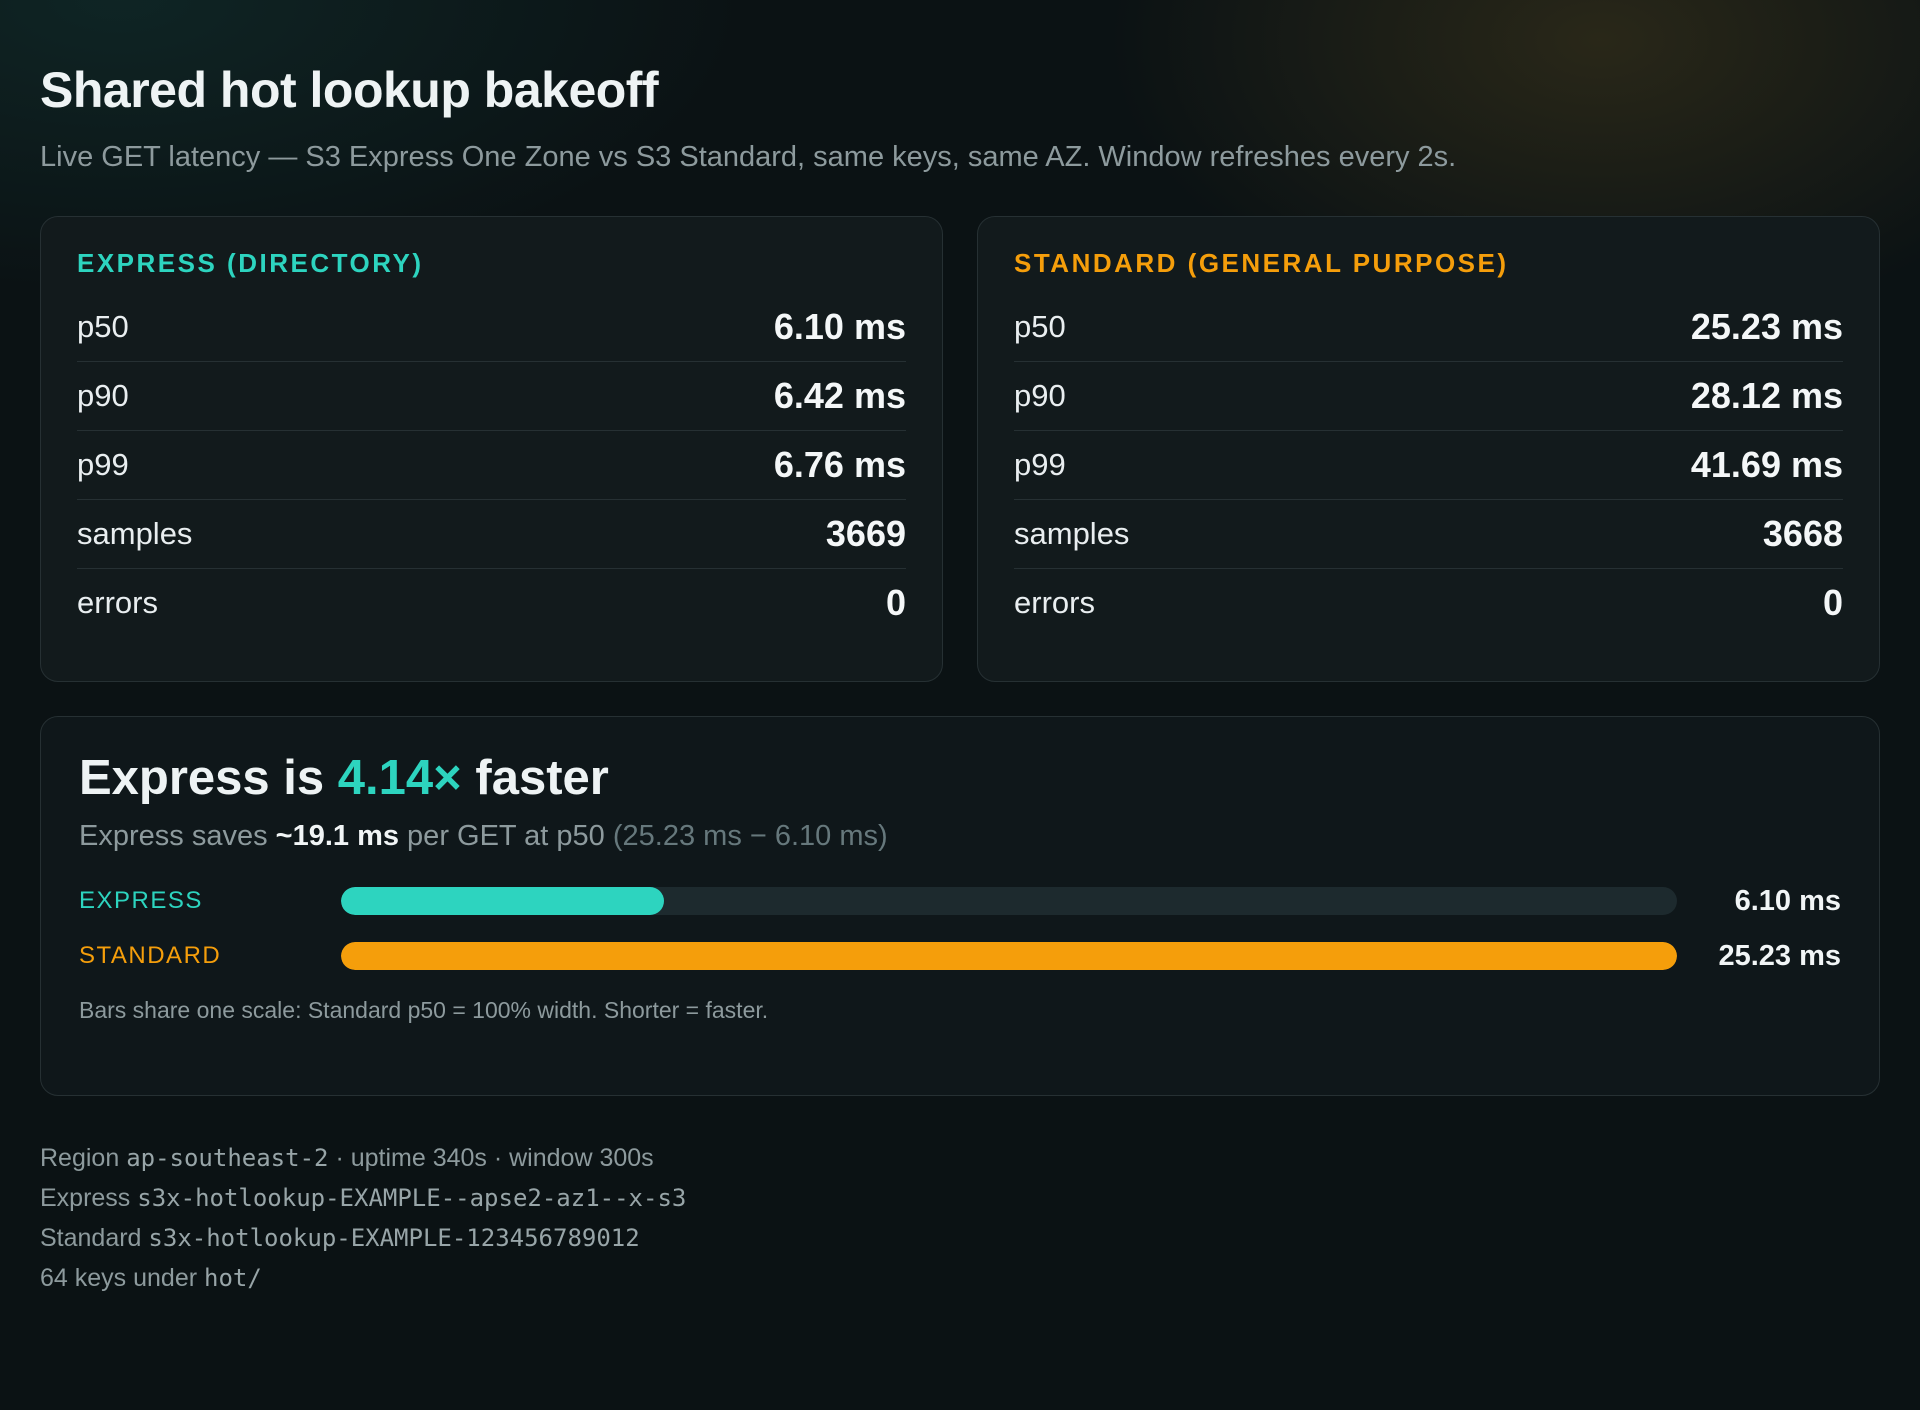  What do you see at coordinates (399, 778) in the screenshot?
I see `speedup-factor: 4.14×` at bounding box center [399, 778].